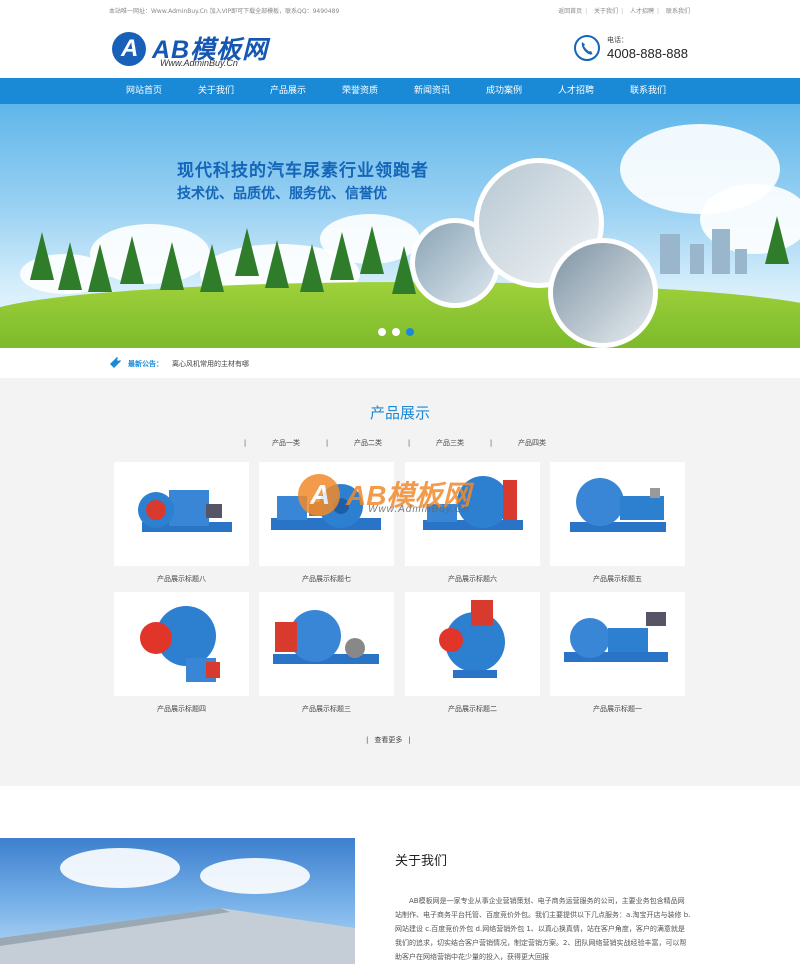 Image resolution: width=800 pixels, height=964 pixels. I want to click on product-caption: 产品展示标题四, so click(181, 709).